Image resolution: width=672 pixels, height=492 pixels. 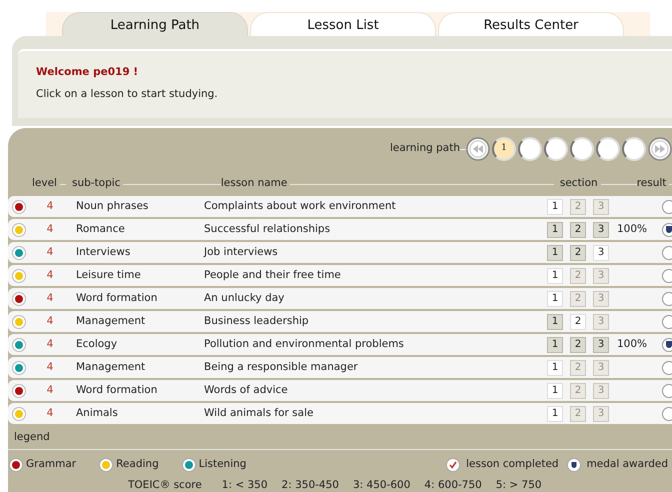 What do you see at coordinates (627, 464) in the screenshot?
I see `legend-label: medal awarded` at bounding box center [627, 464].